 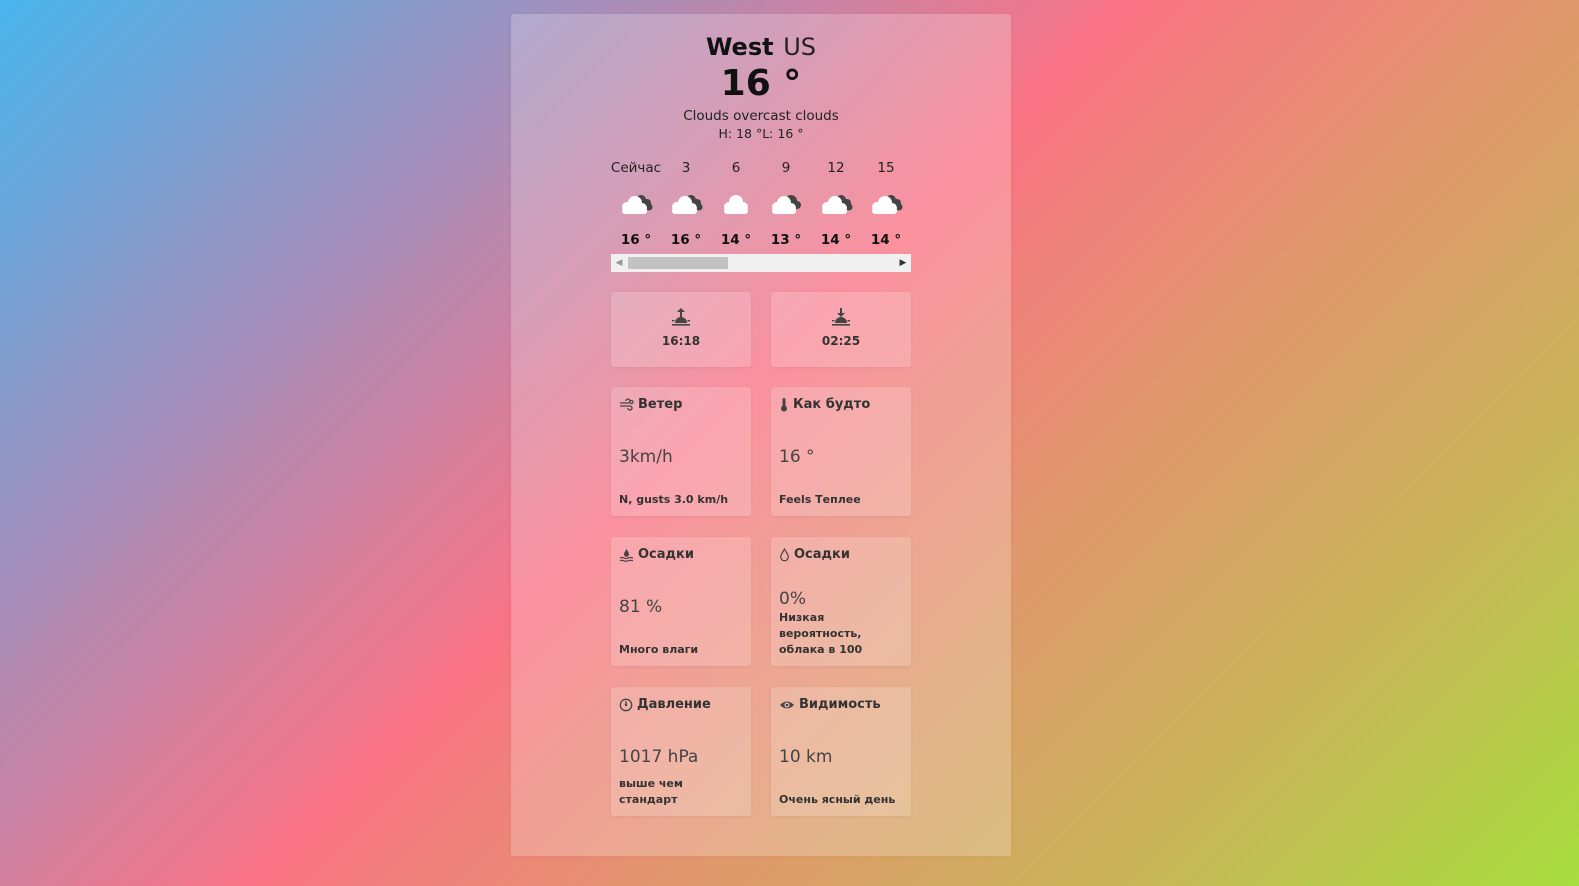 What do you see at coordinates (619, 263) in the screenshot?
I see `scroll-left-arrow-icon: ◀` at bounding box center [619, 263].